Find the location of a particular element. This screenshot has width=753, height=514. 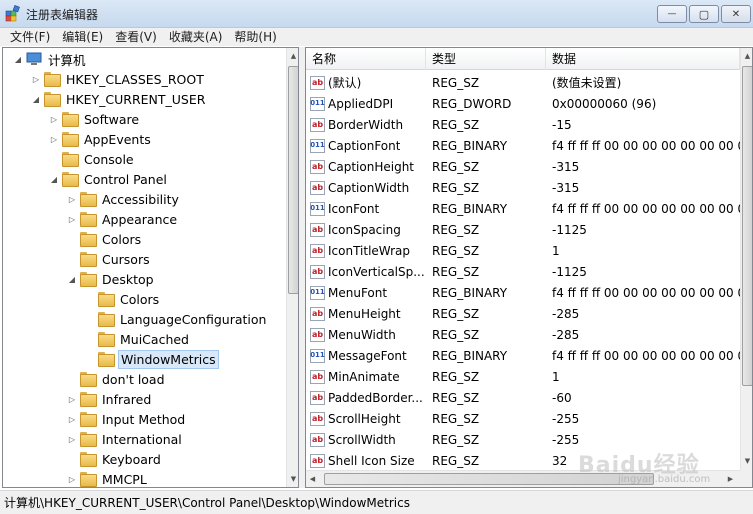

minimize-button: — is located at coordinates (672, 14).